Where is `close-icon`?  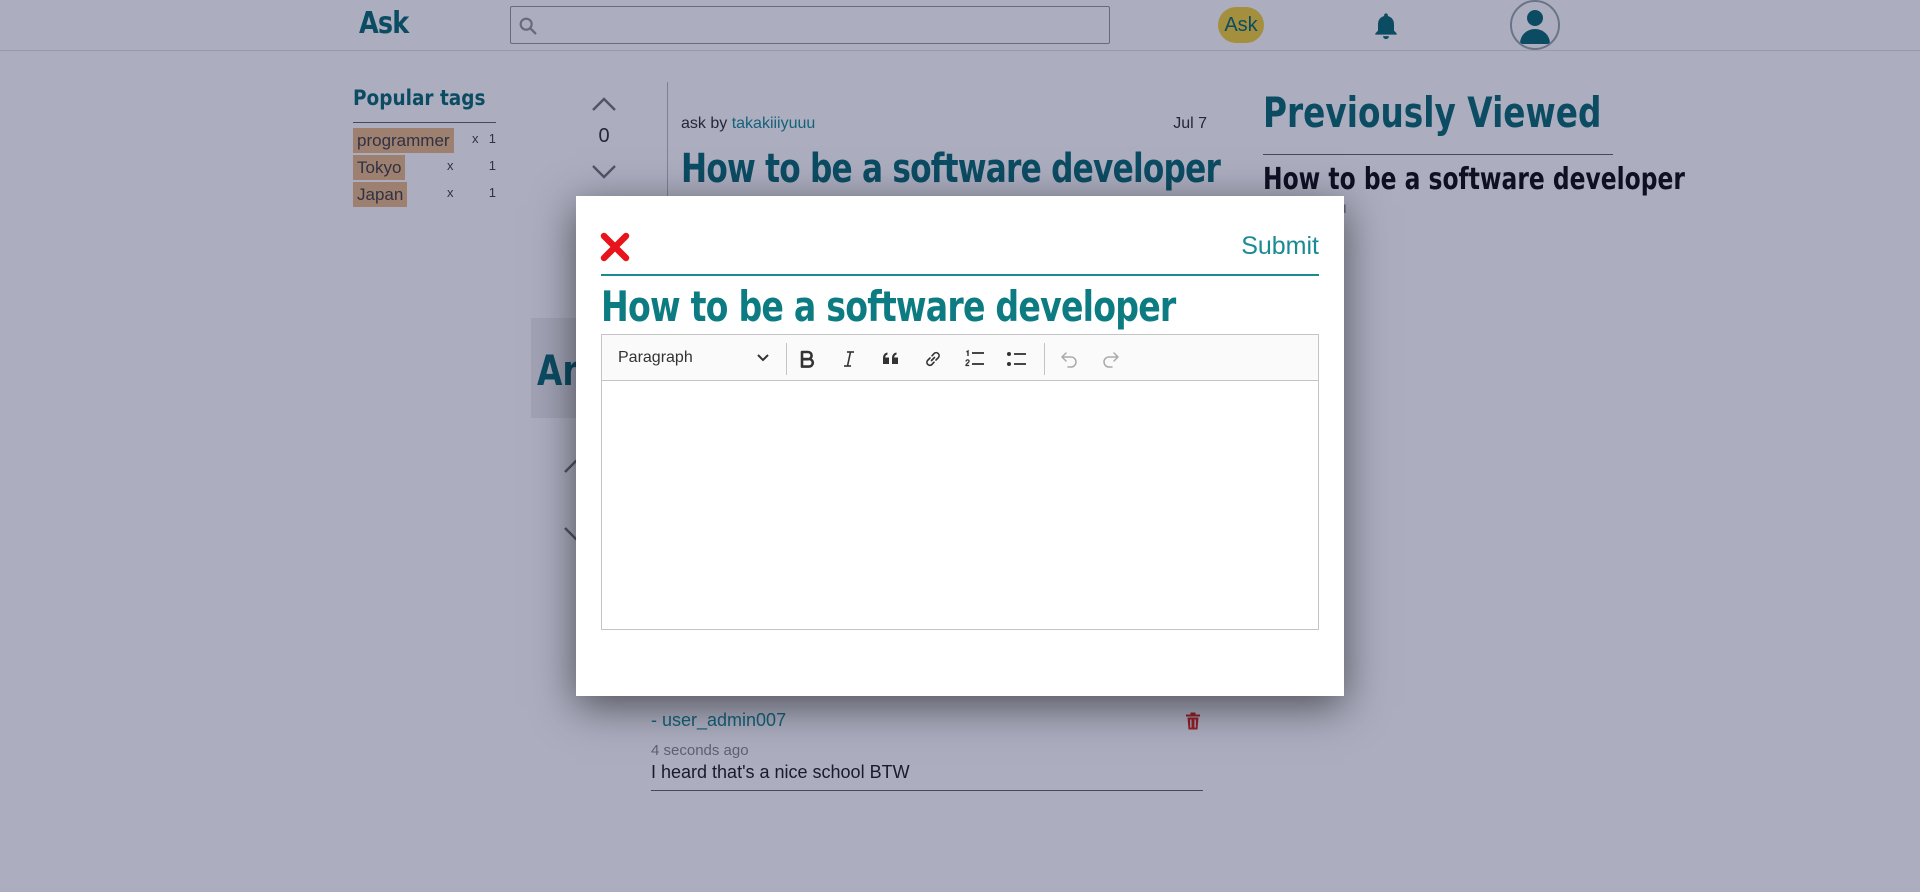 close-icon is located at coordinates (615, 247).